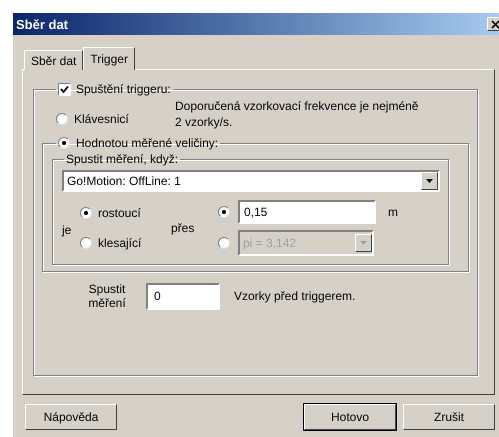  Describe the element at coordinates (251, 181) in the screenshot. I see `sensor-dropdown: Go!Motion: OffLine: 1` at that location.